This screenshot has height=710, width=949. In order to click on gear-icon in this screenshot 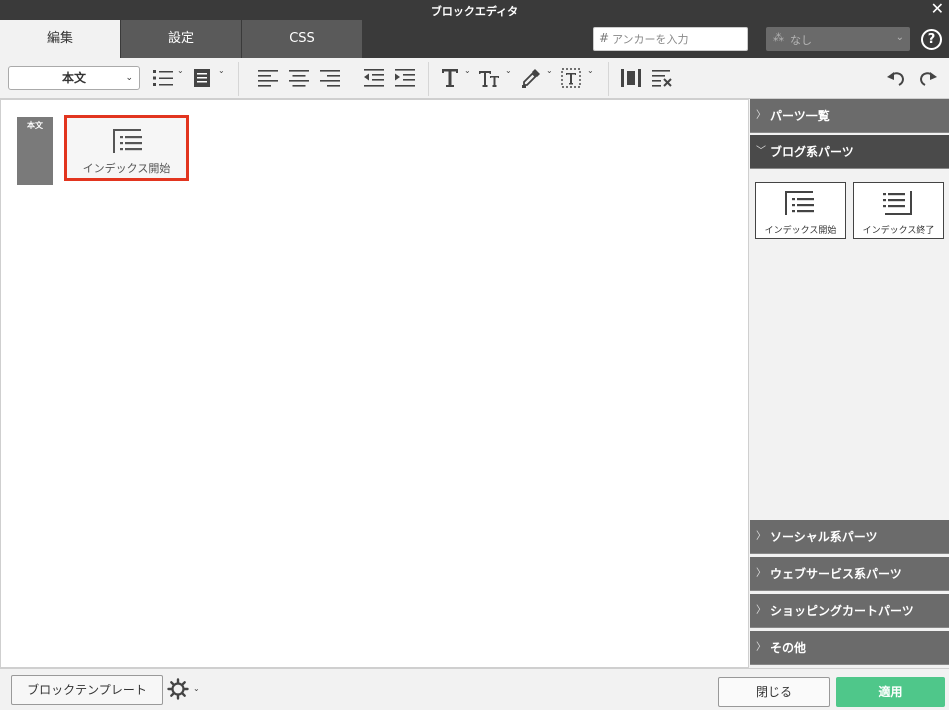, I will do `click(178, 689)`.